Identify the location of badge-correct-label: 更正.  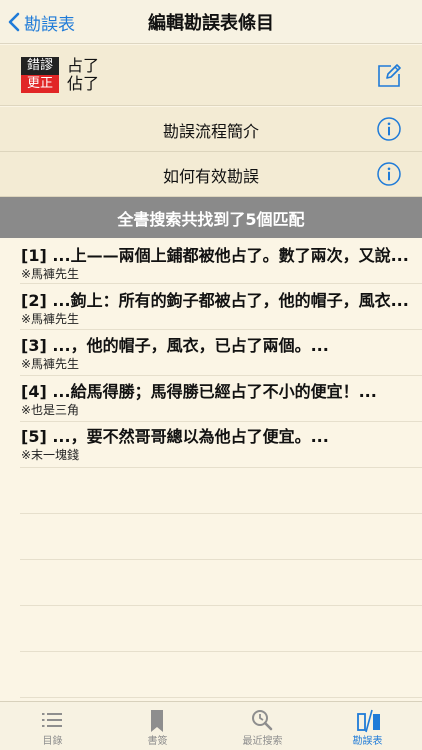
(40, 84).